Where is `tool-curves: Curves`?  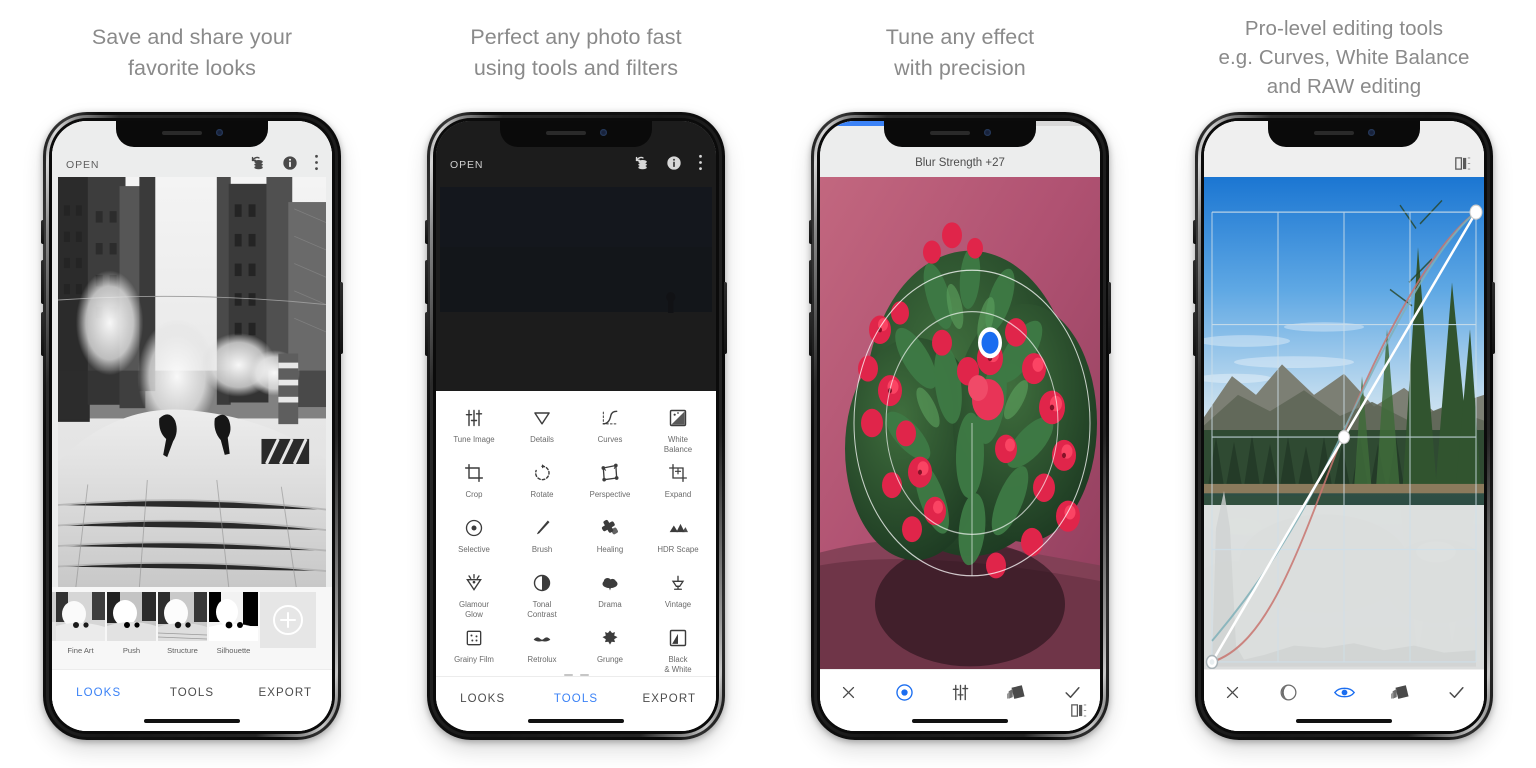
tool-curves: Curves is located at coordinates (610, 426).